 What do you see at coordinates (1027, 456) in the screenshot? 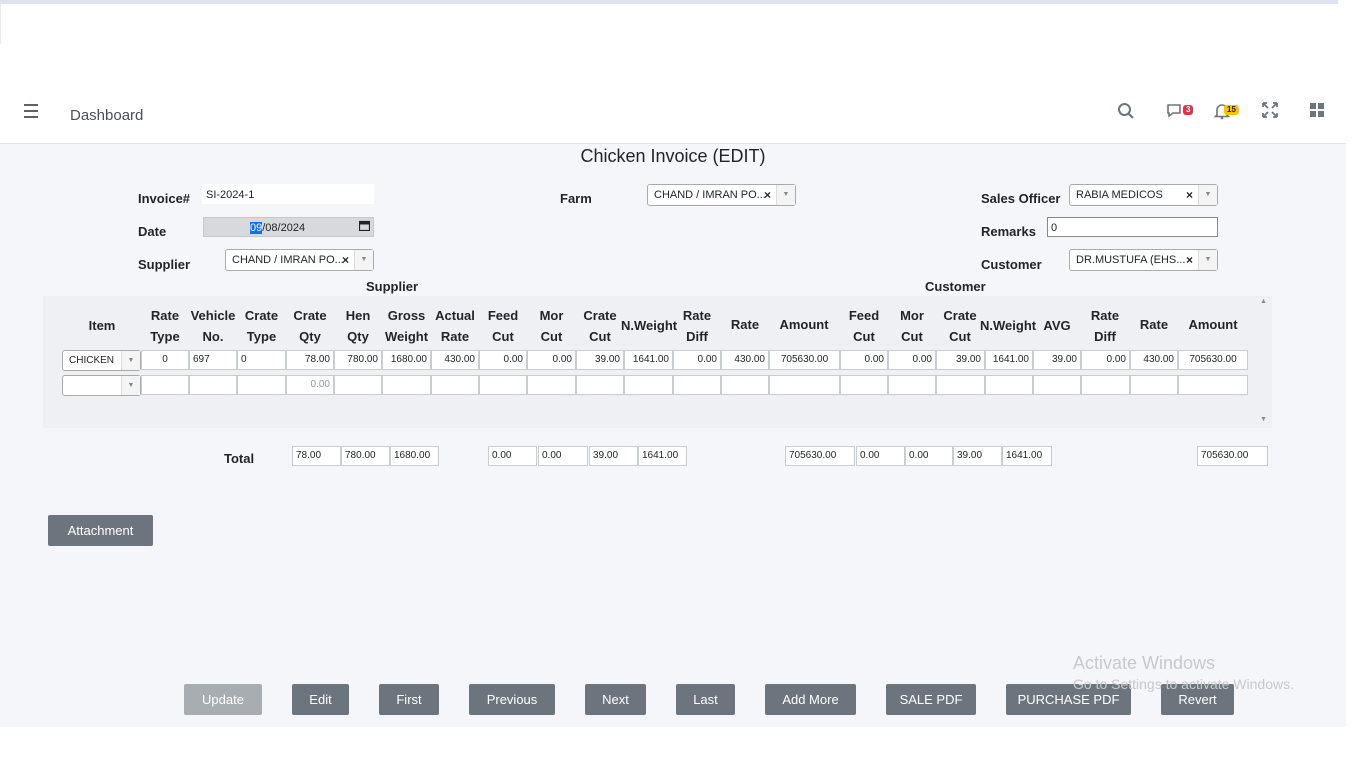
I see `total-customer-n-weight: 1641.00` at bounding box center [1027, 456].